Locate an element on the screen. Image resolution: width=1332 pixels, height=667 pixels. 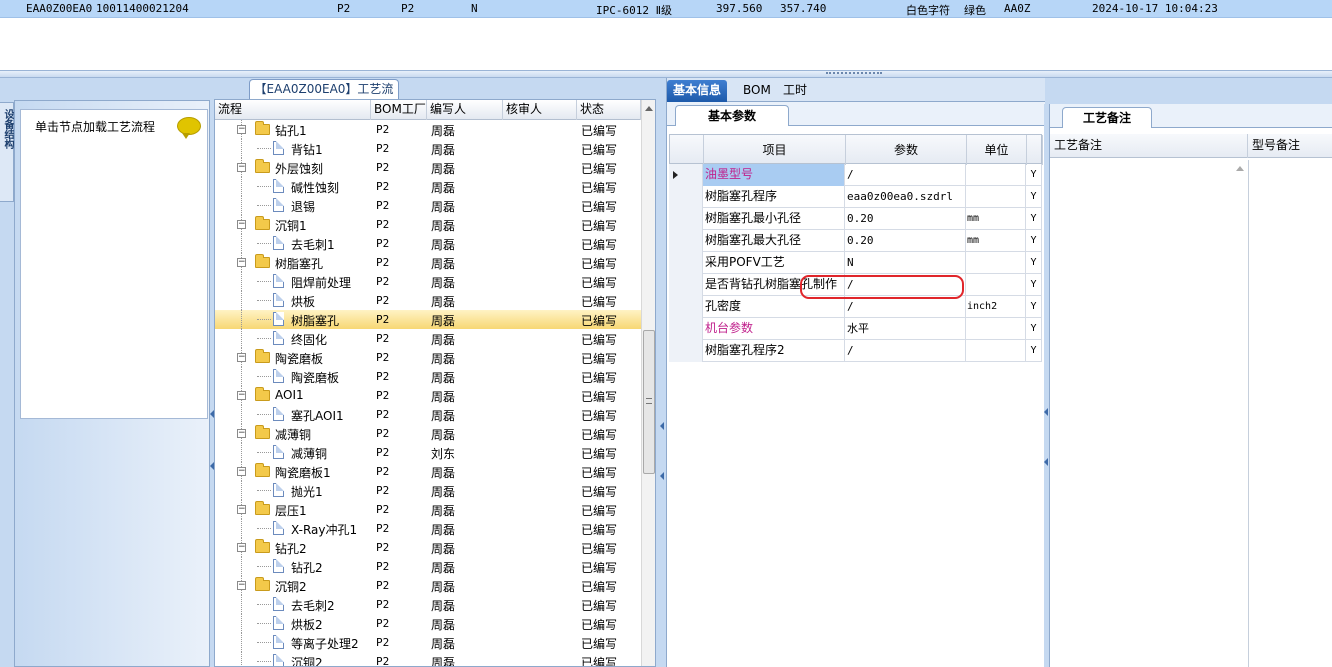
tree-row: − 减薄铜 P2 周磊 已编写 is located at coordinates (428, 433).